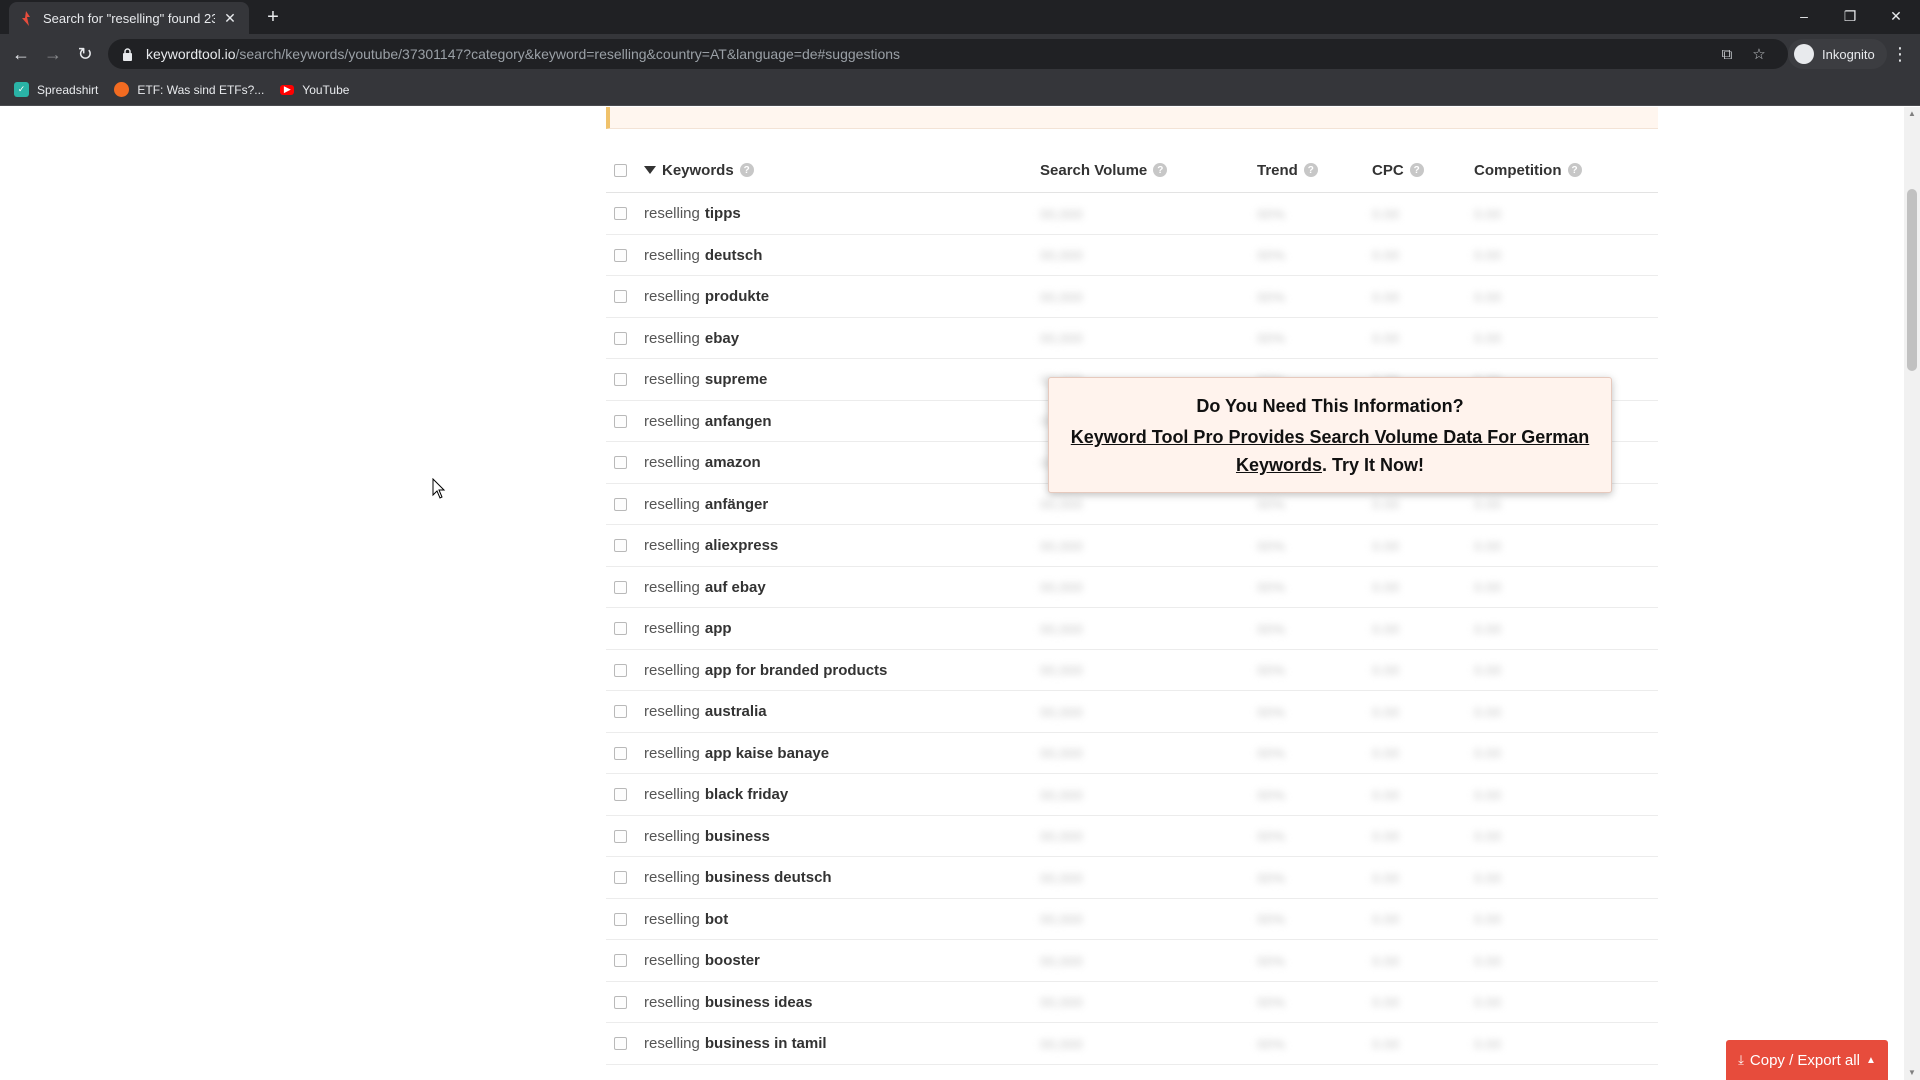  Describe the element at coordinates (686, 919) in the screenshot. I see `keyword-cell: reselling bot` at that location.